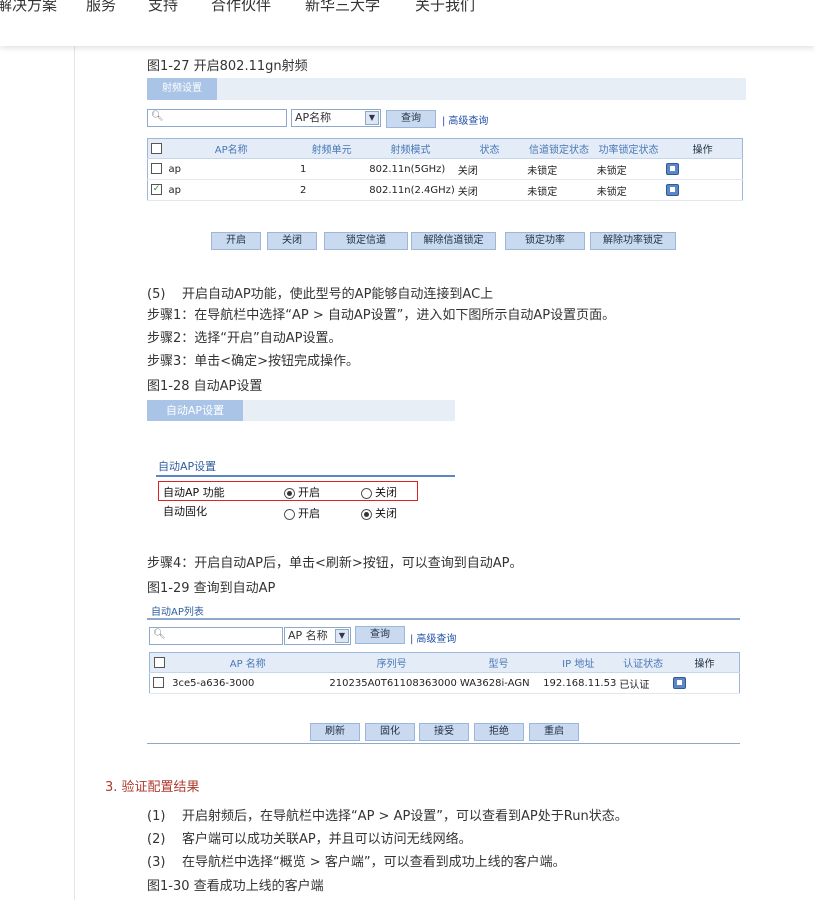 The height and width of the screenshot is (900, 815). What do you see at coordinates (643, 662) in the screenshot?
I see `col-auth-status: 认证状态` at bounding box center [643, 662].